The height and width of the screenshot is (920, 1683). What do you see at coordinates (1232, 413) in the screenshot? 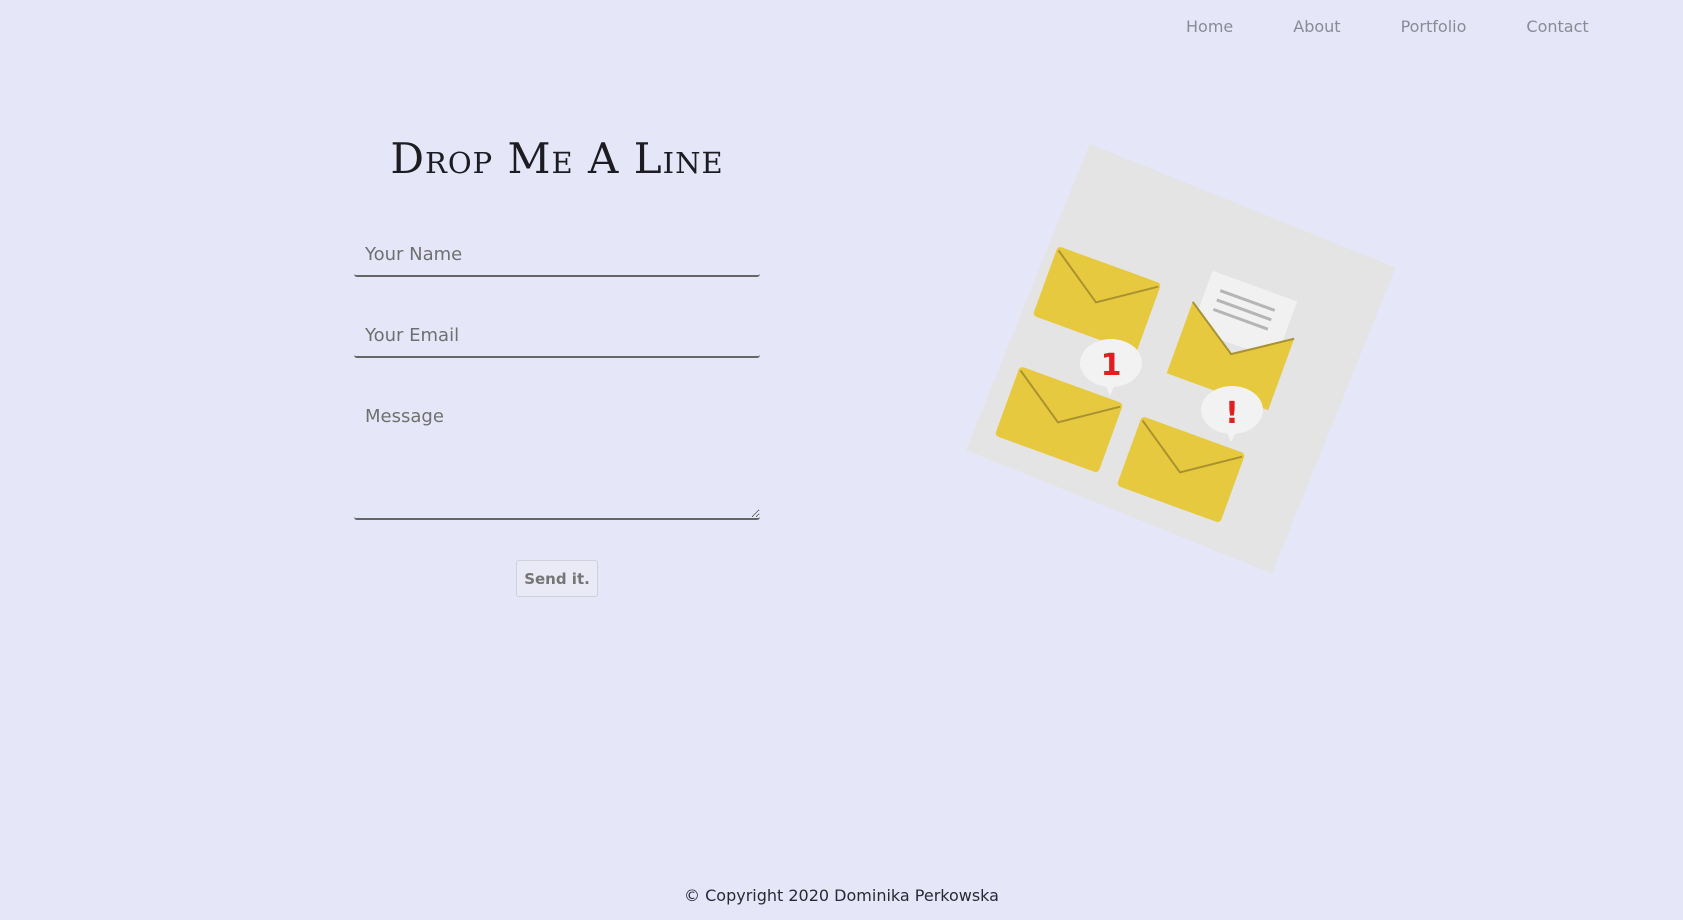
I see `badge-alert-text: !` at bounding box center [1232, 413].